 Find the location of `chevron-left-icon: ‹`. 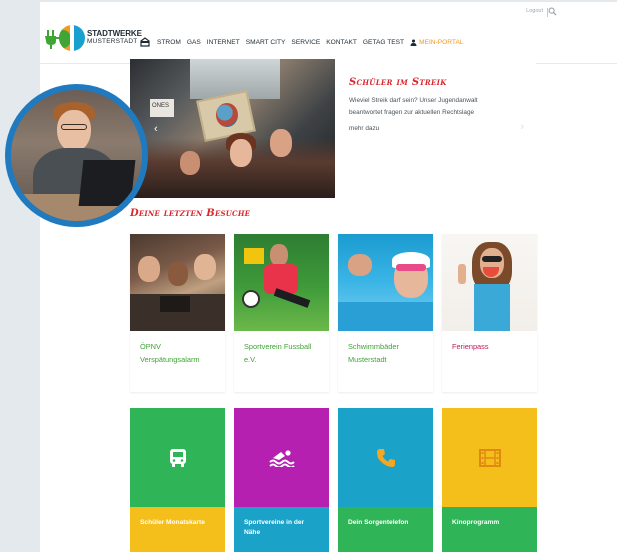

chevron-left-icon: ‹ is located at coordinates (156, 129).